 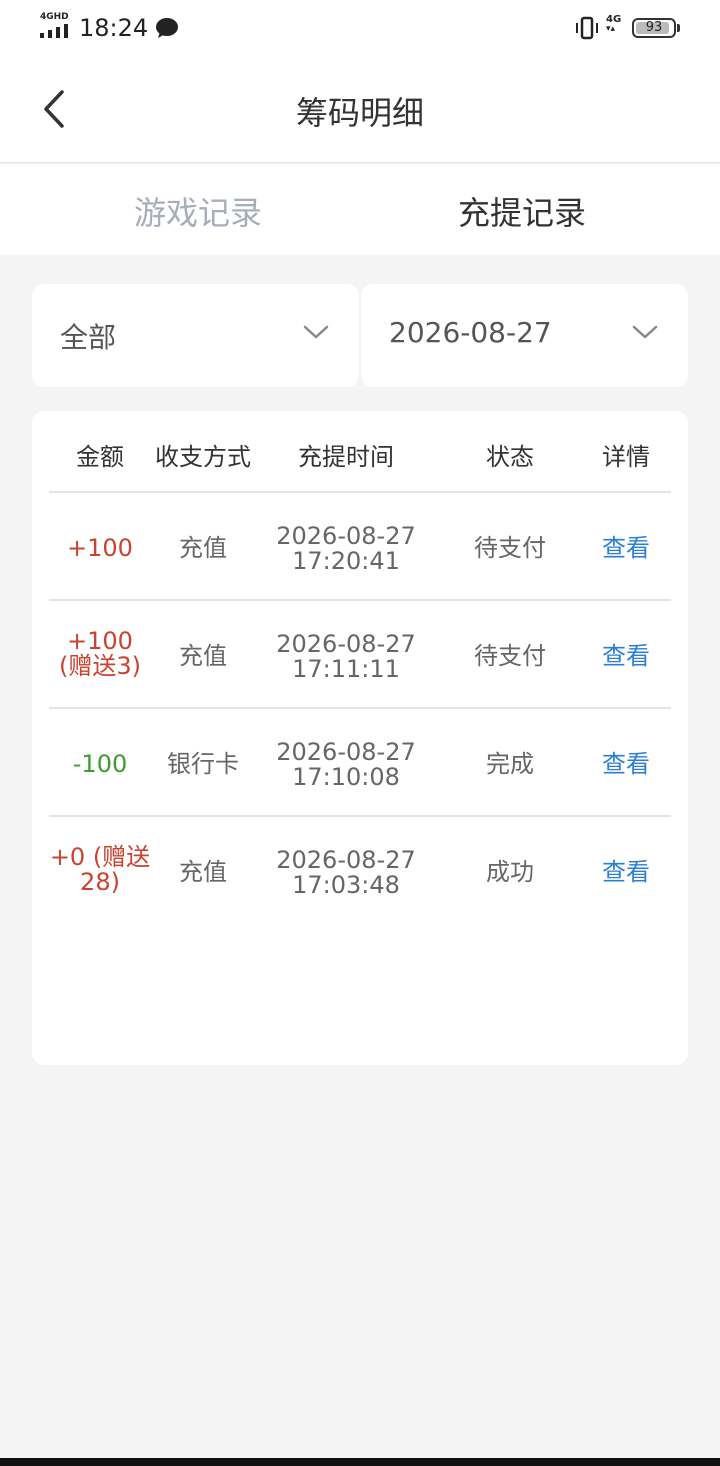 What do you see at coordinates (203, 457) in the screenshot?
I see `header-method: 收支方式` at bounding box center [203, 457].